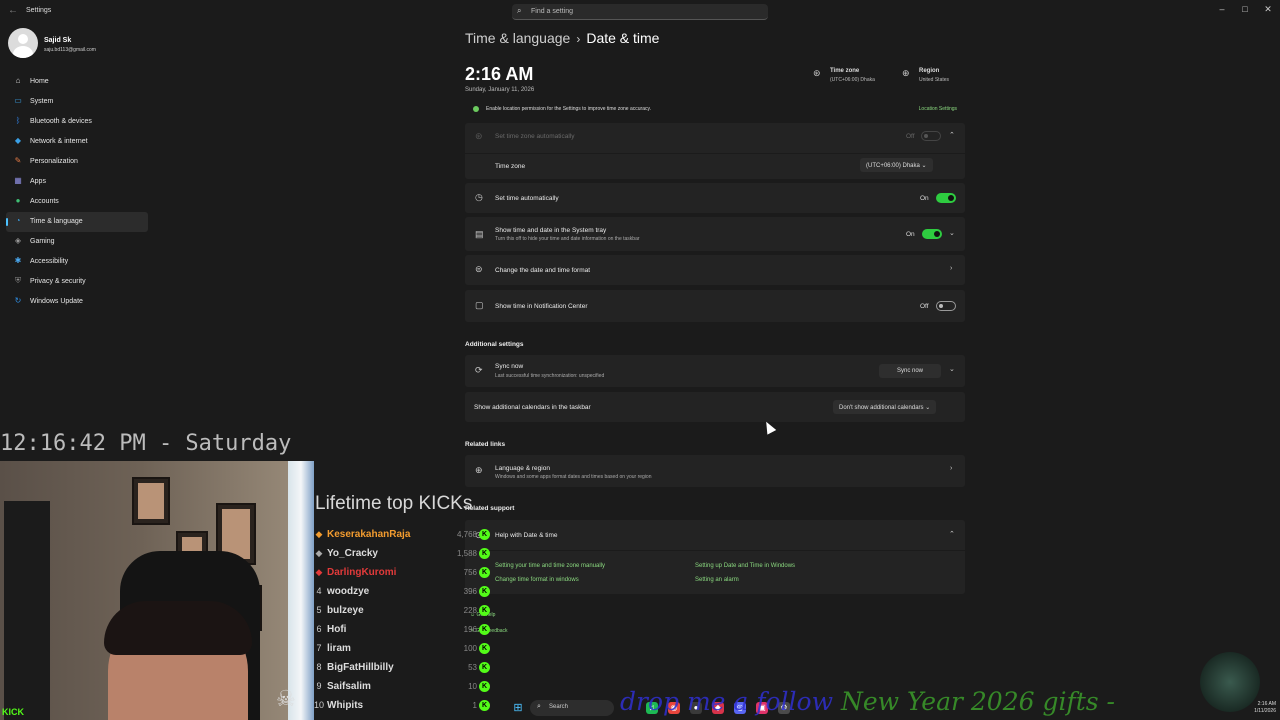 Image resolution: width=1280 pixels, height=720 pixels. Describe the element at coordinates (18, 260) in the screenshot. I see `accessibility-icon: ✱` at that location.